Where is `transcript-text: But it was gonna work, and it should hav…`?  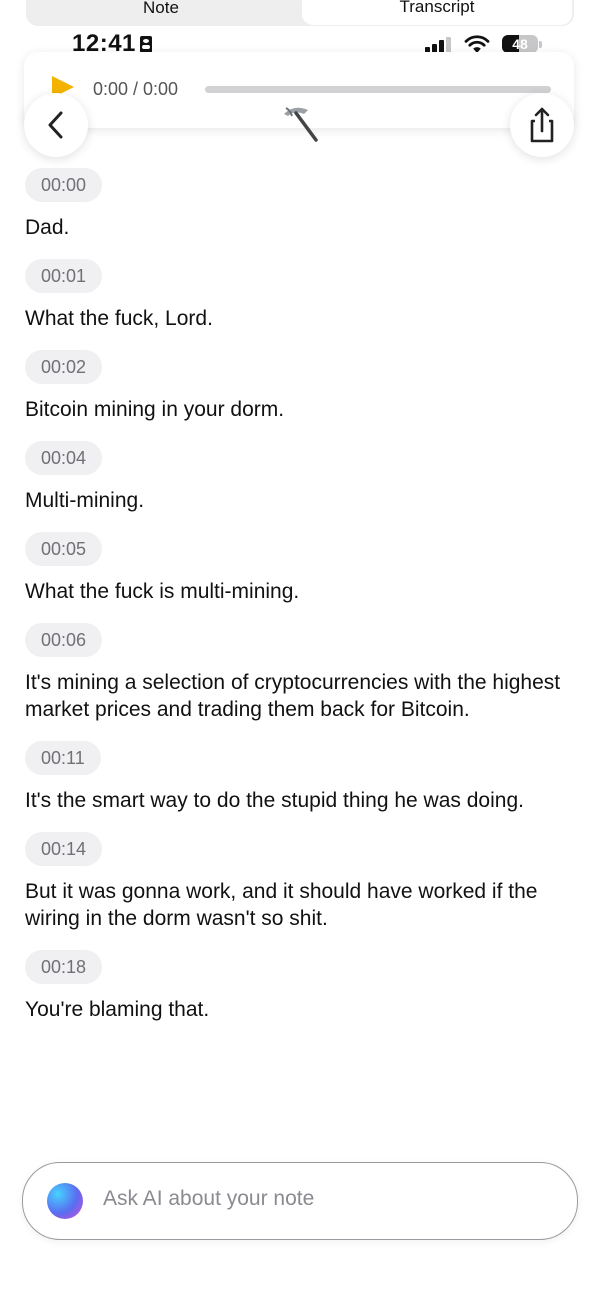
transcript-text: But it was gonna work, and it should hav… is located at coordinates (281, 905).